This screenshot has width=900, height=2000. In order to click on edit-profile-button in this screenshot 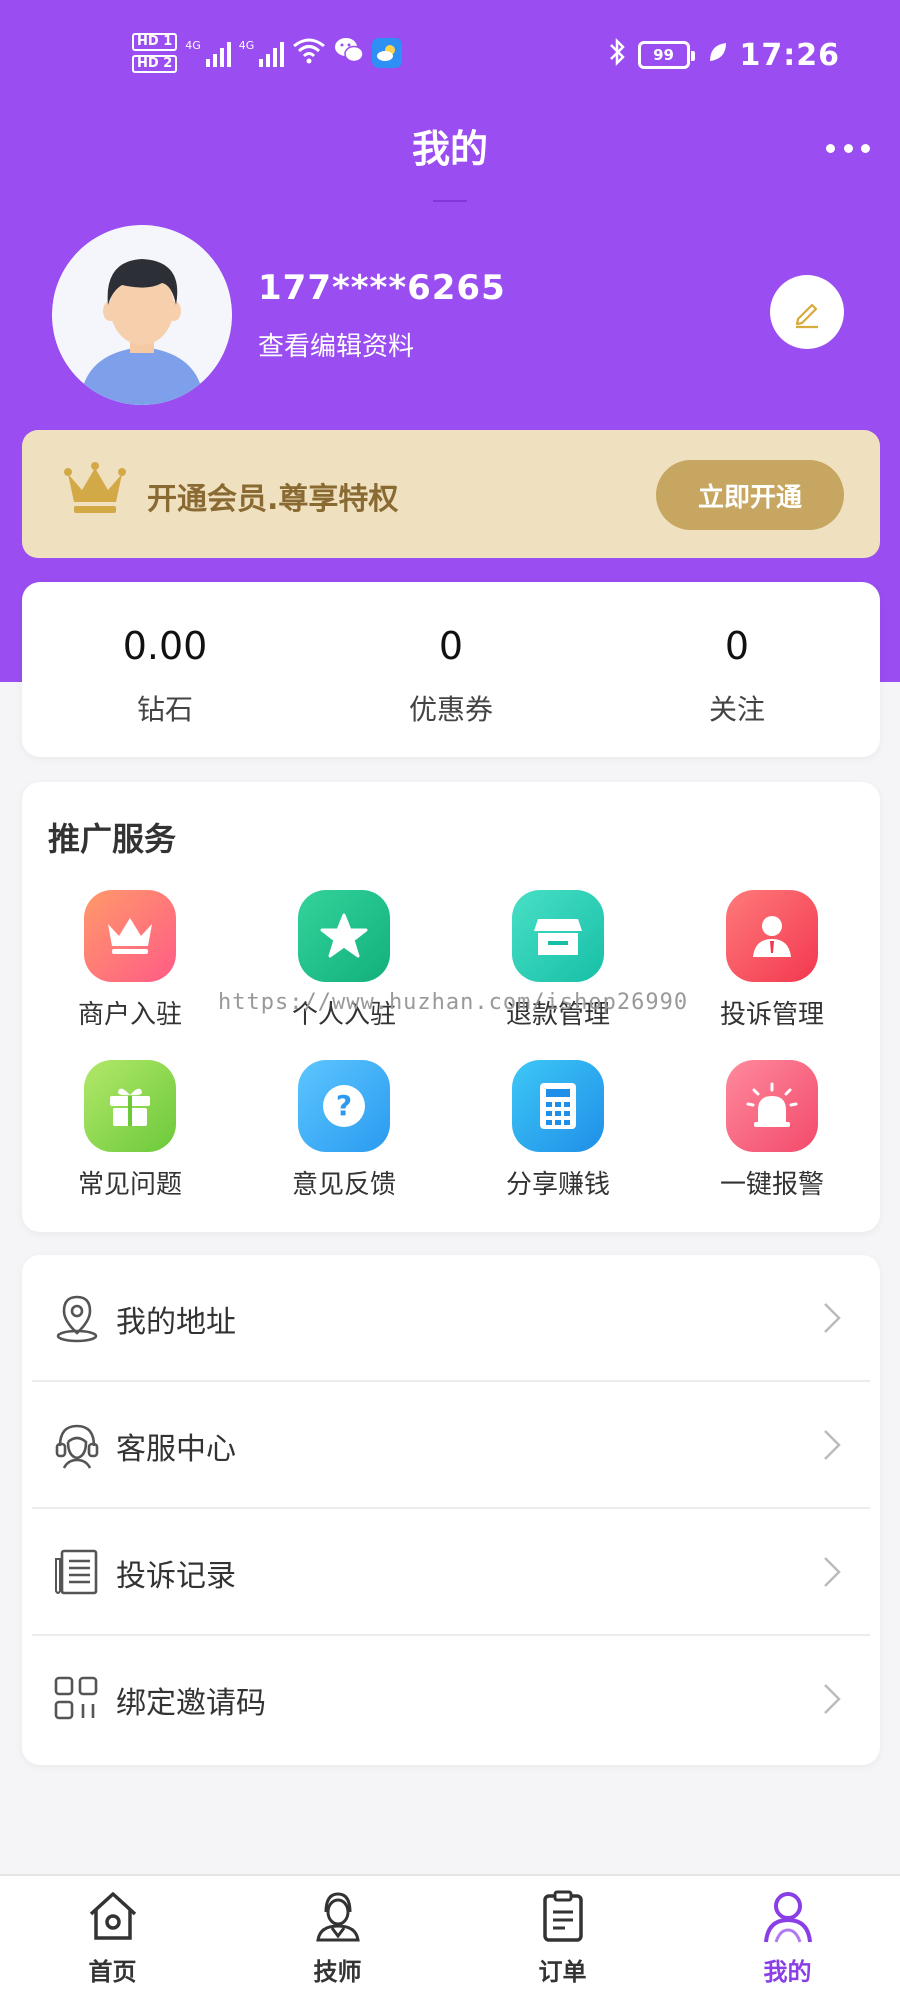, I will do `click(807, 312)`.